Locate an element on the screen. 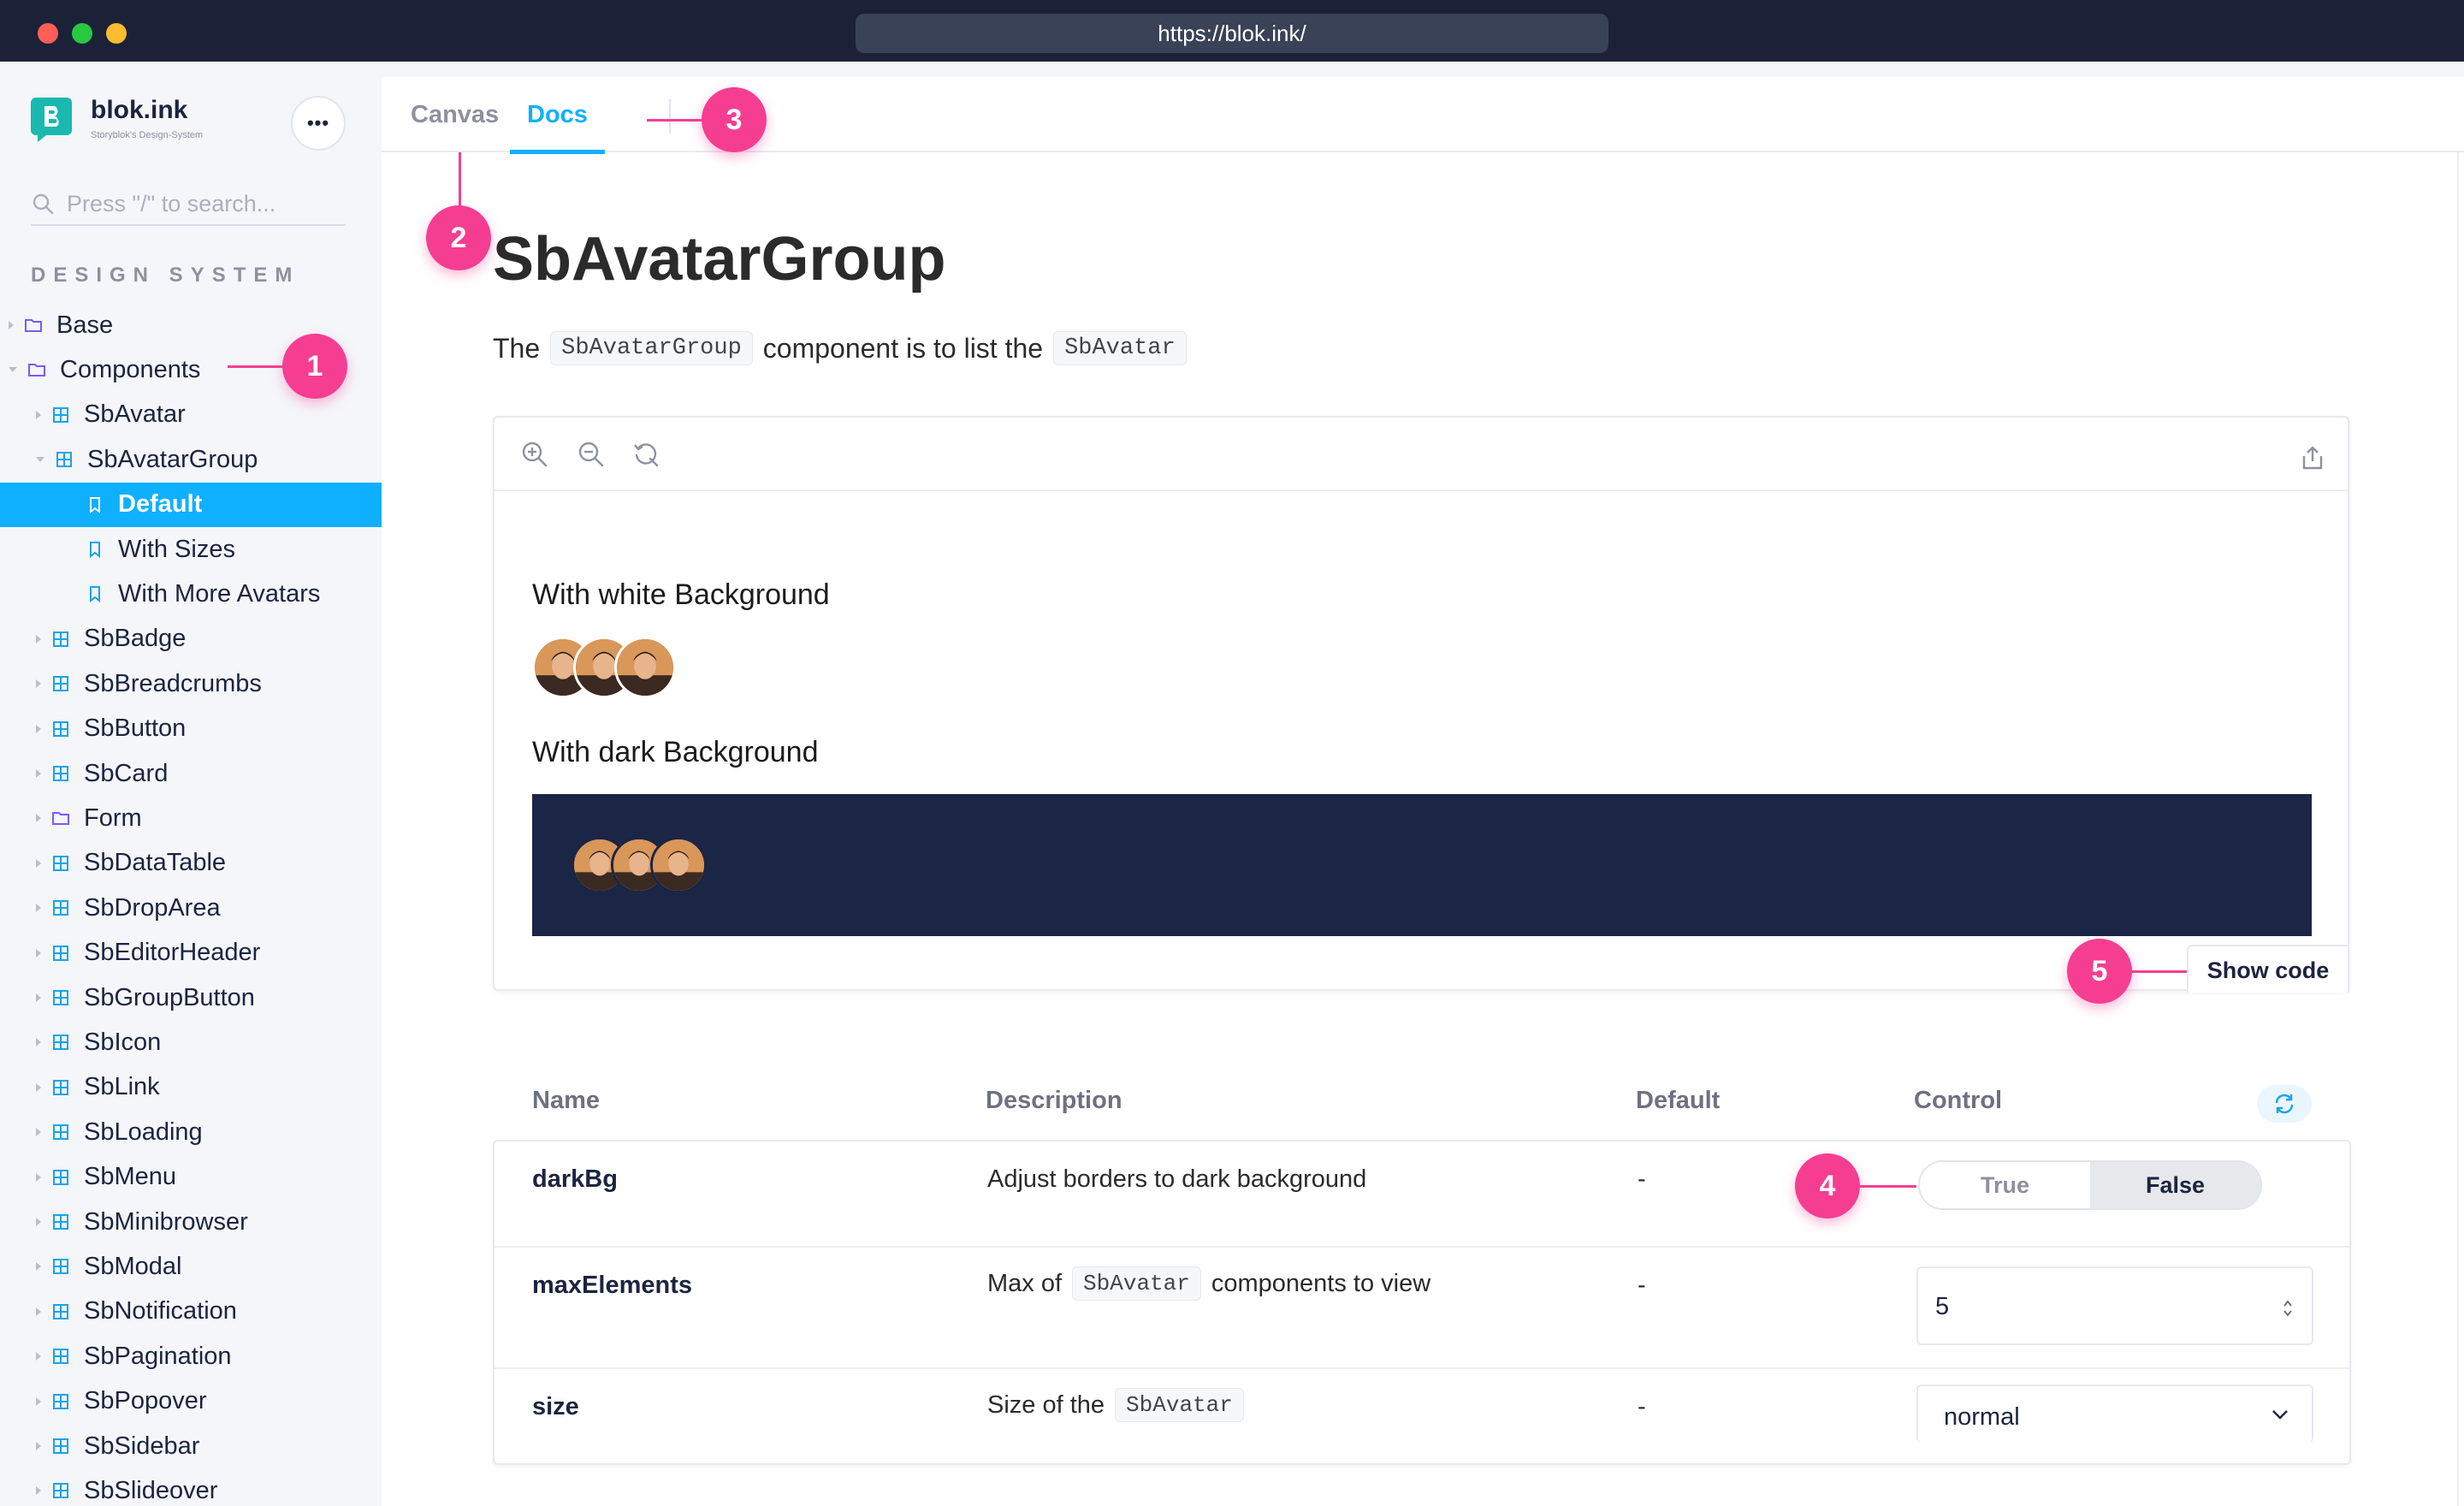  tab-docs: Docs is located at coordinates (557, 115).